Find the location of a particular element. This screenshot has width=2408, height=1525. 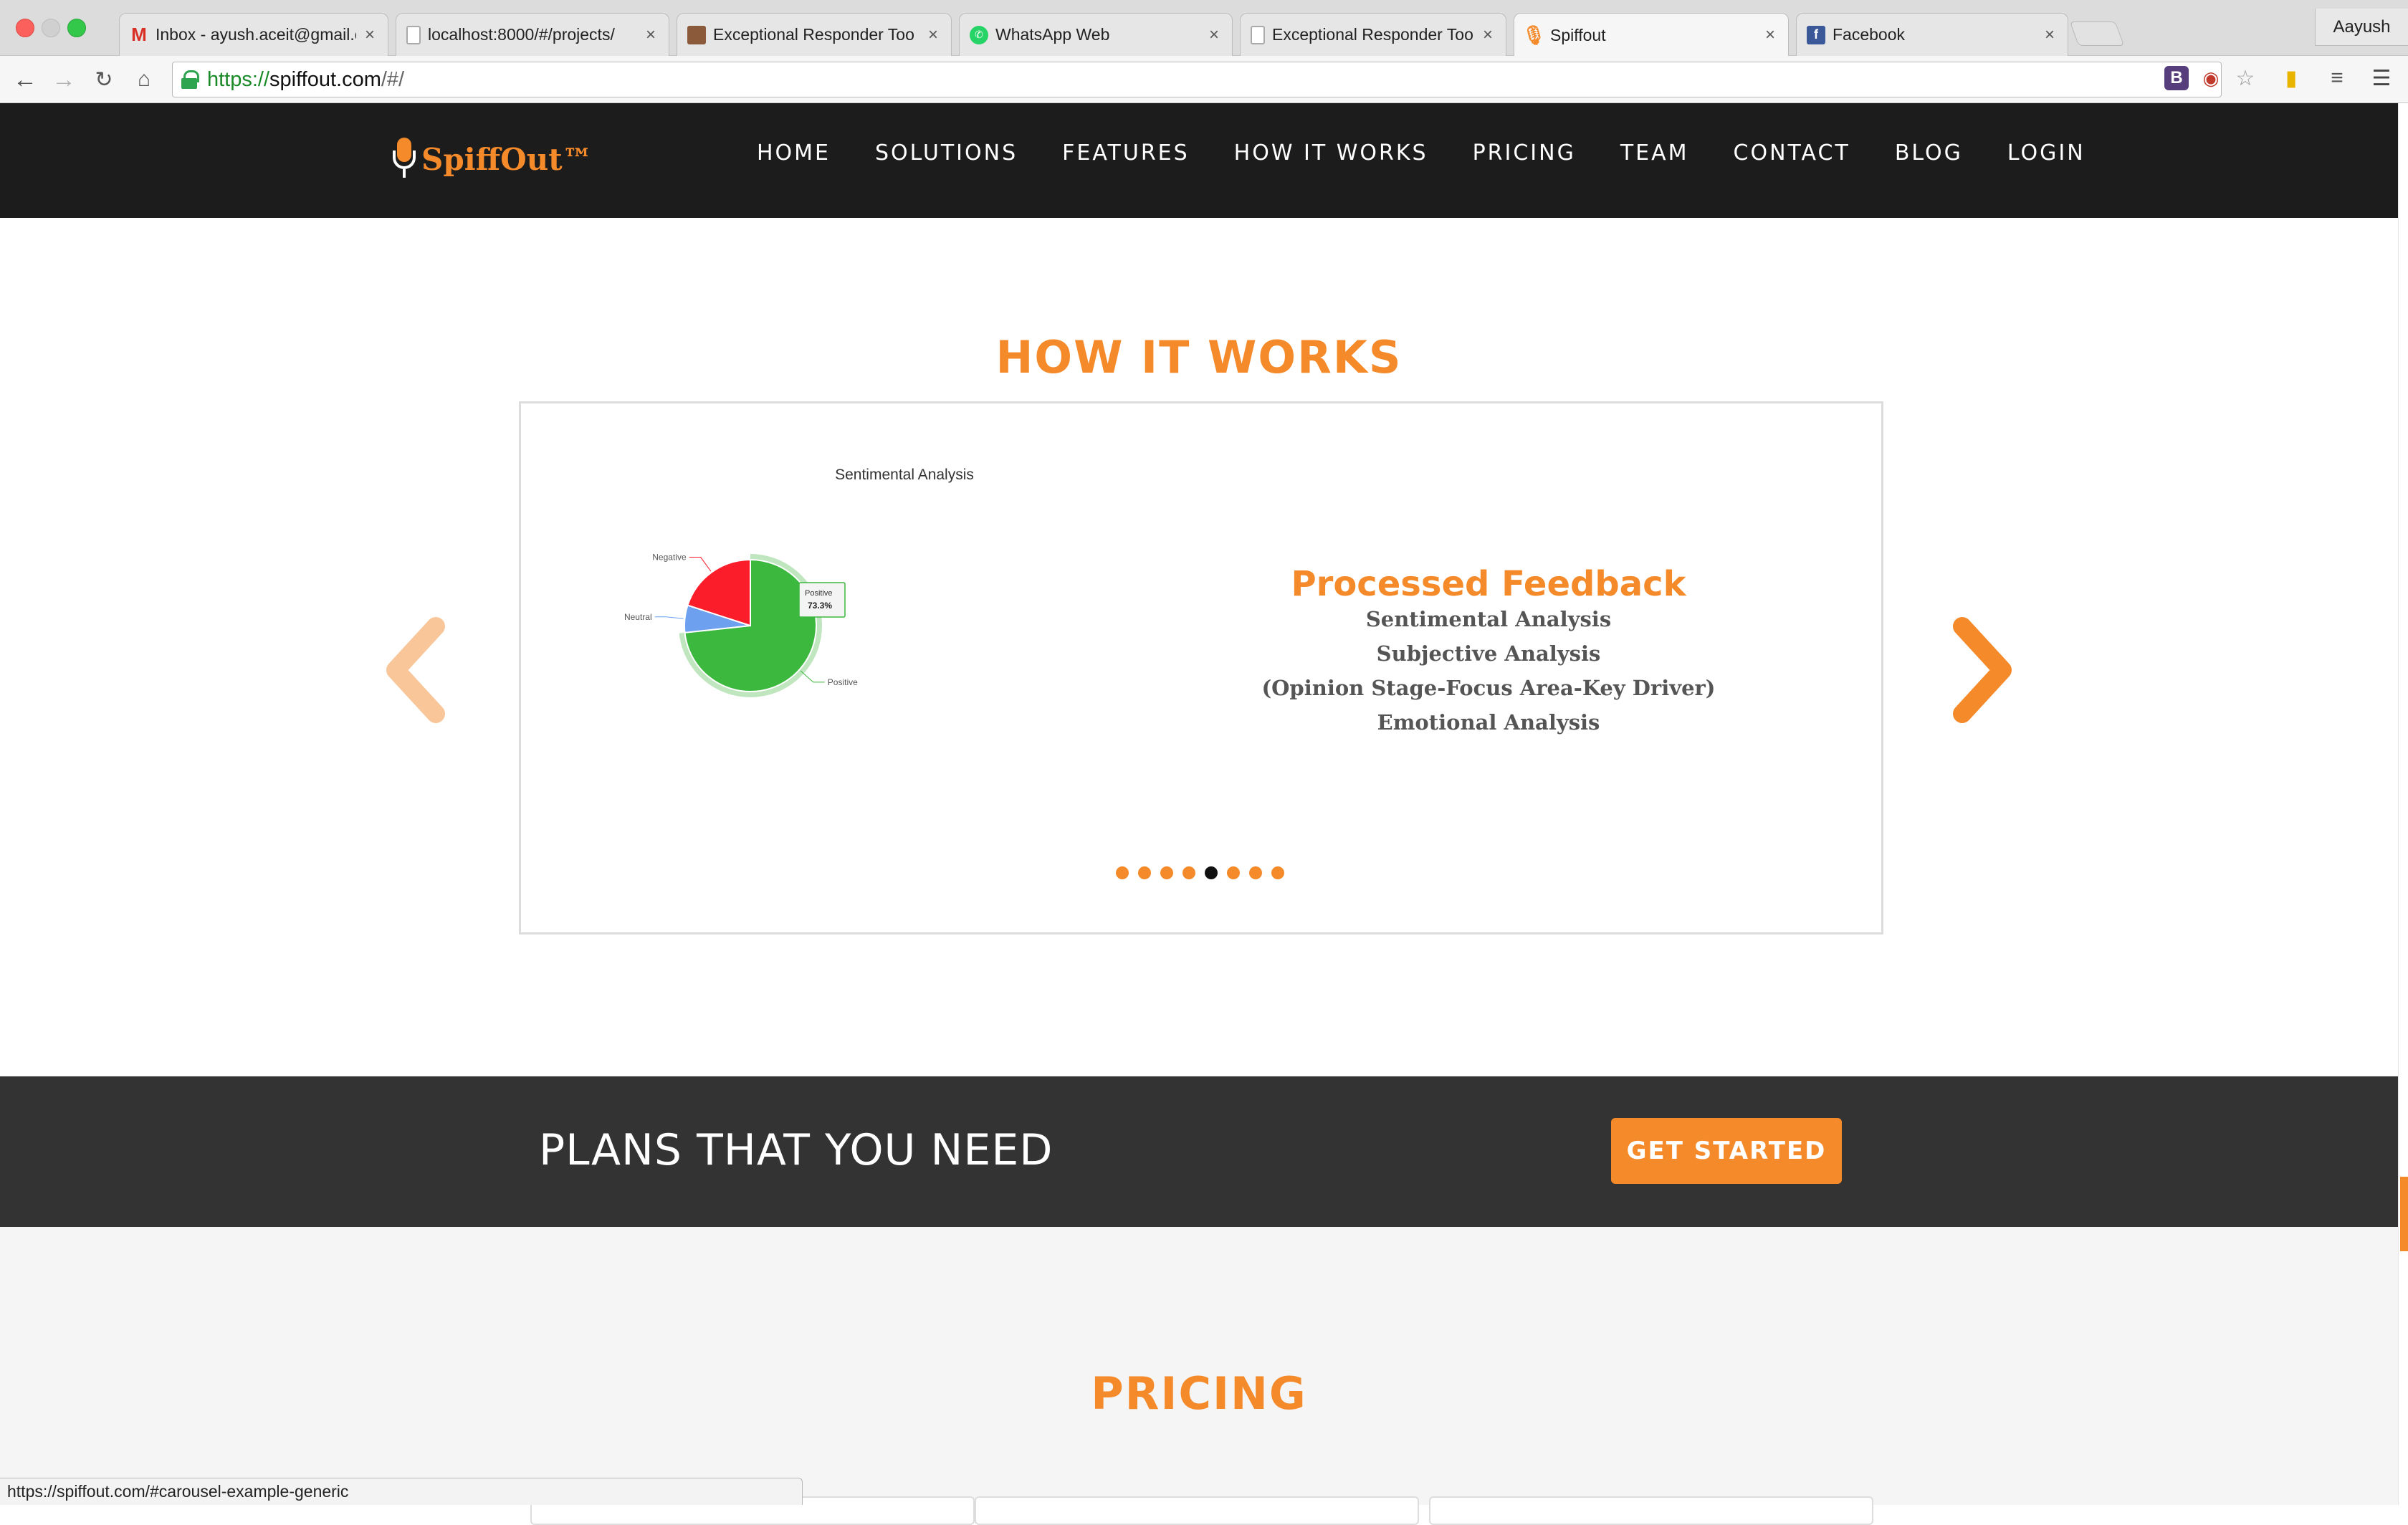

extension-icon: ≡ is located at coordinates (2337, 78).